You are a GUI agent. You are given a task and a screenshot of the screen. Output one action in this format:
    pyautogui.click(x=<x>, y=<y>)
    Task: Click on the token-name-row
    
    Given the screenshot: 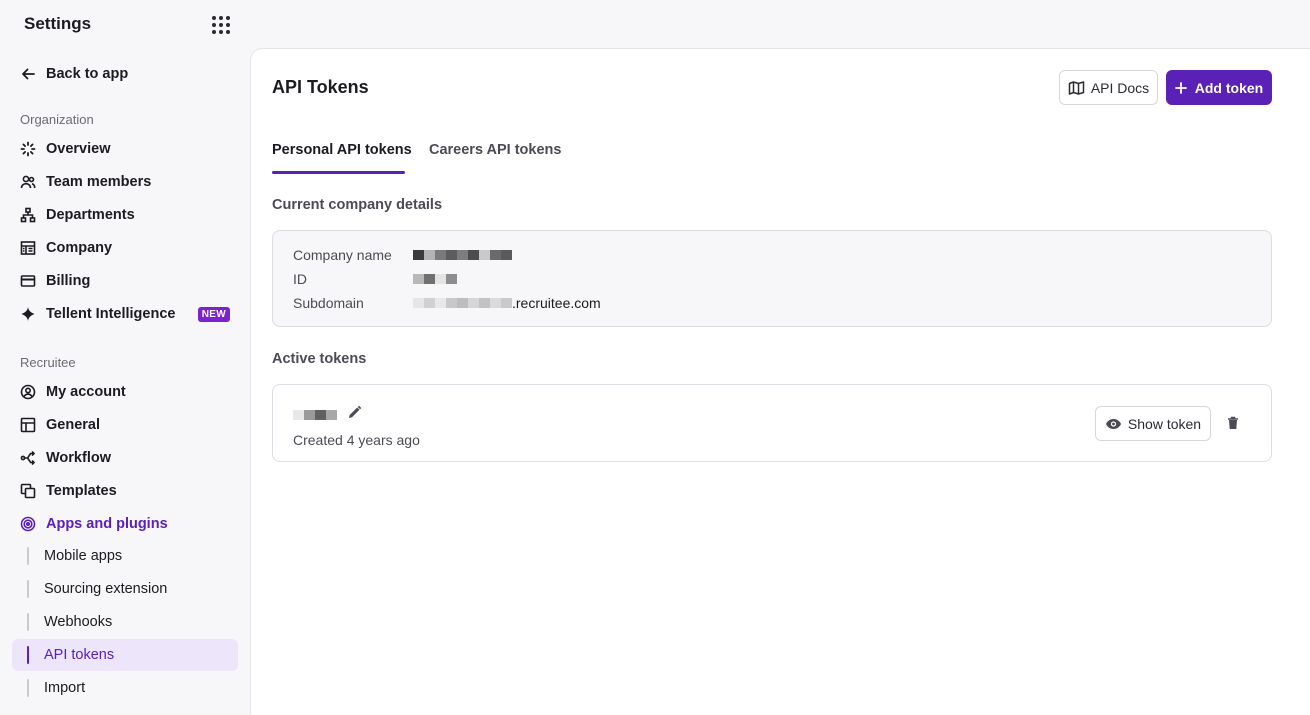 What is the action you would take?
    pyautogui.click(x=327, y=415)
    